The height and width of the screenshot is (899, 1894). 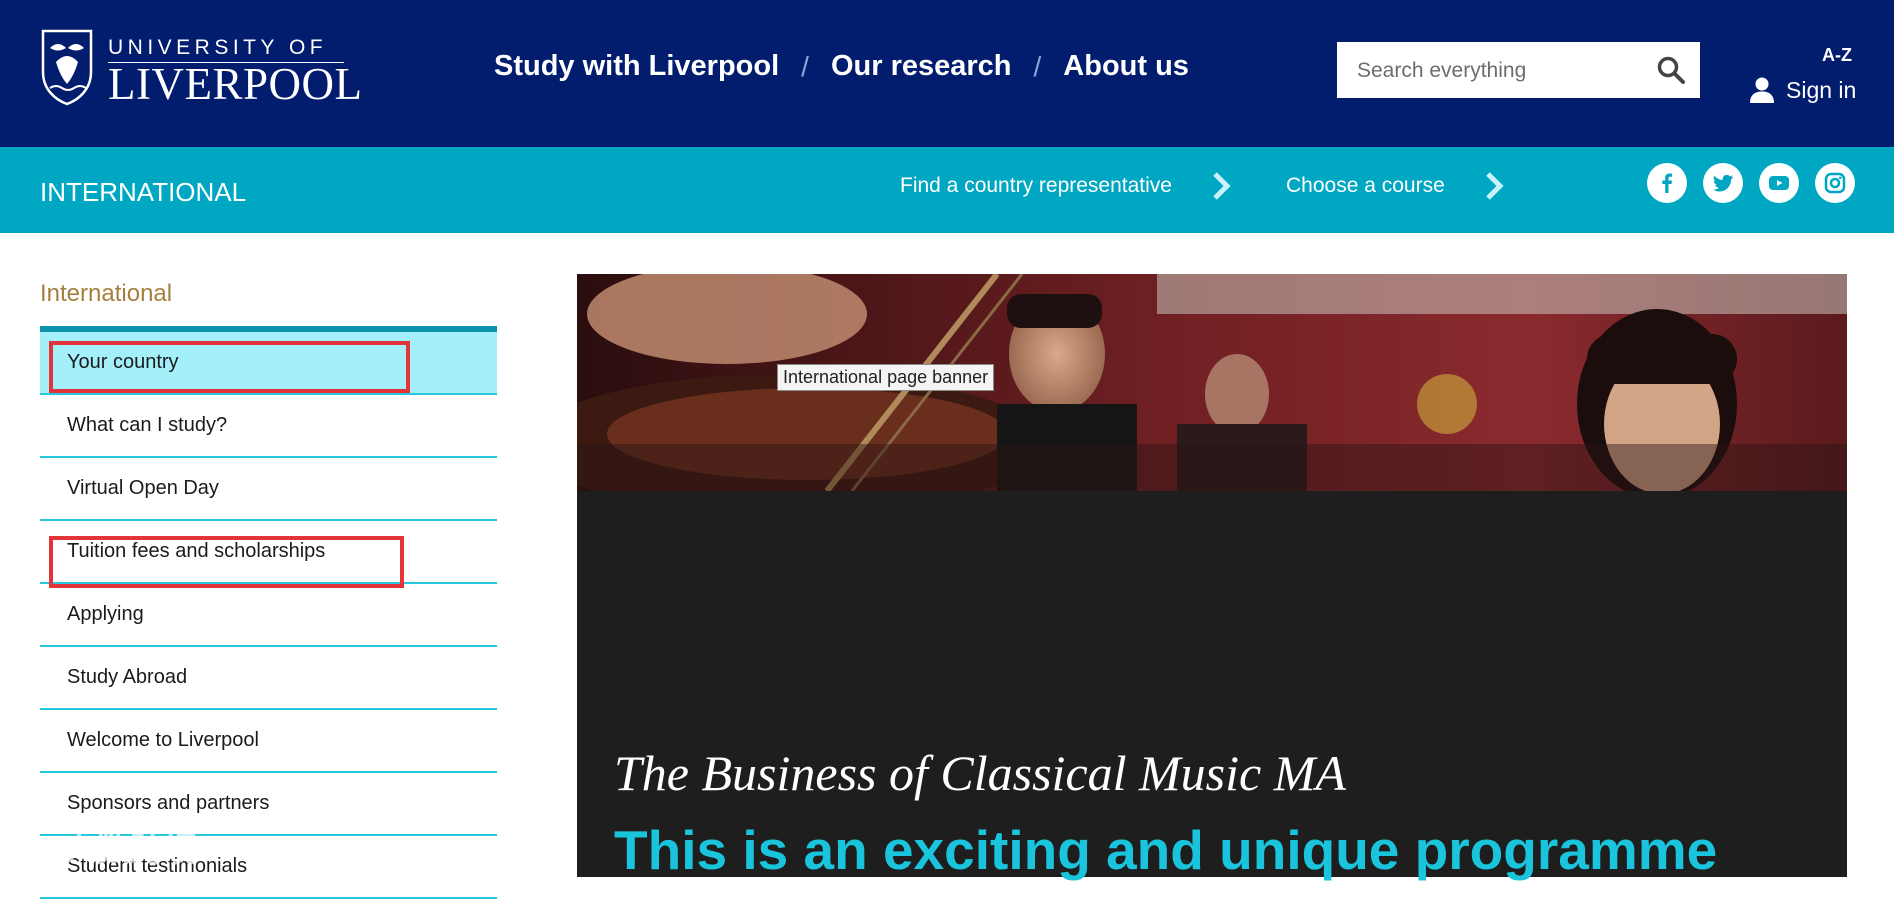 I want to click on sign-in-label: Sign in, so click(x=1821, y=89).